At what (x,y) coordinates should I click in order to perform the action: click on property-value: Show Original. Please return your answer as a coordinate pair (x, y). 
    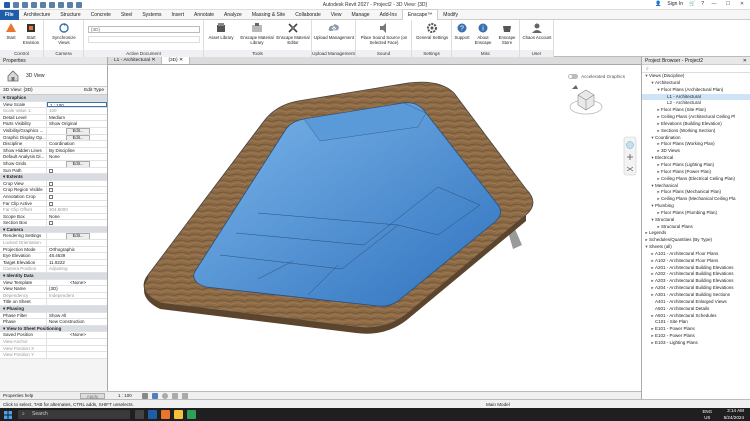
    Looking at the image, I should click on (77, 124).